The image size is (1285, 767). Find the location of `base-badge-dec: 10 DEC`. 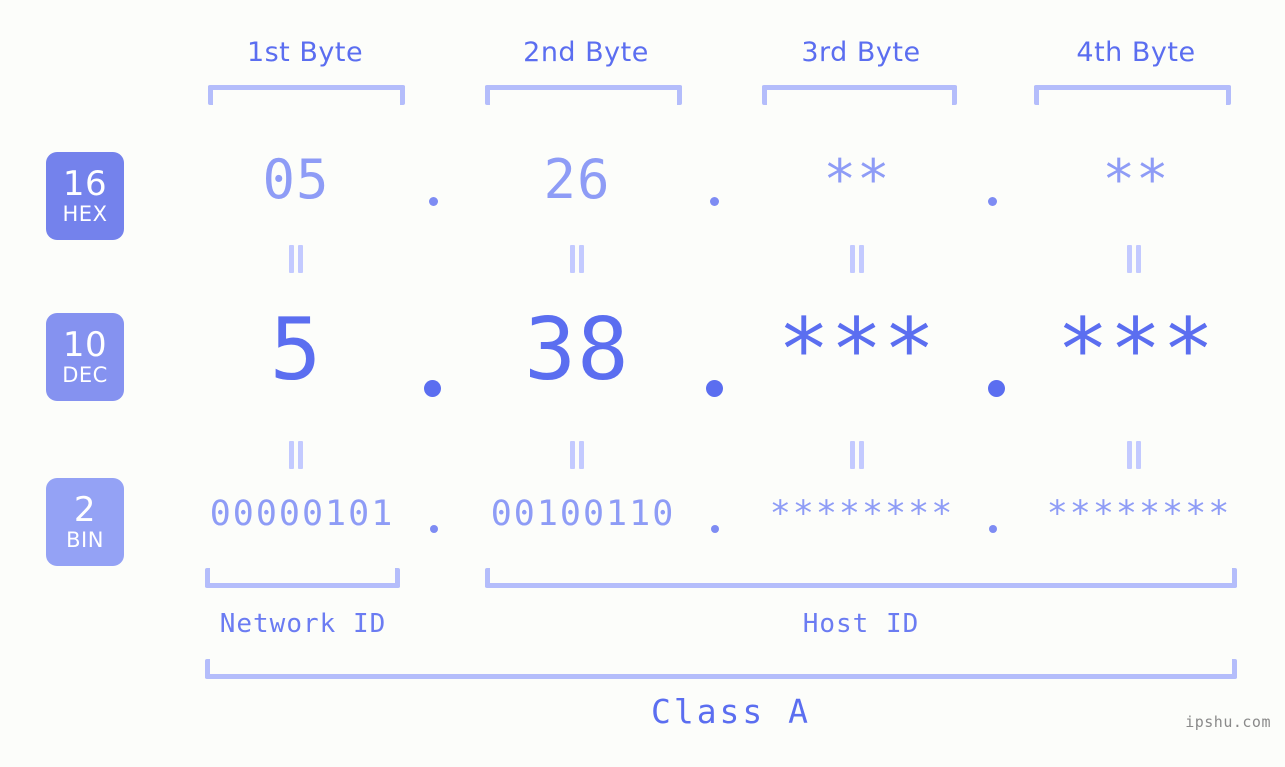

base-badge-dec: 10 DEC is located at coordinates (85, 357).